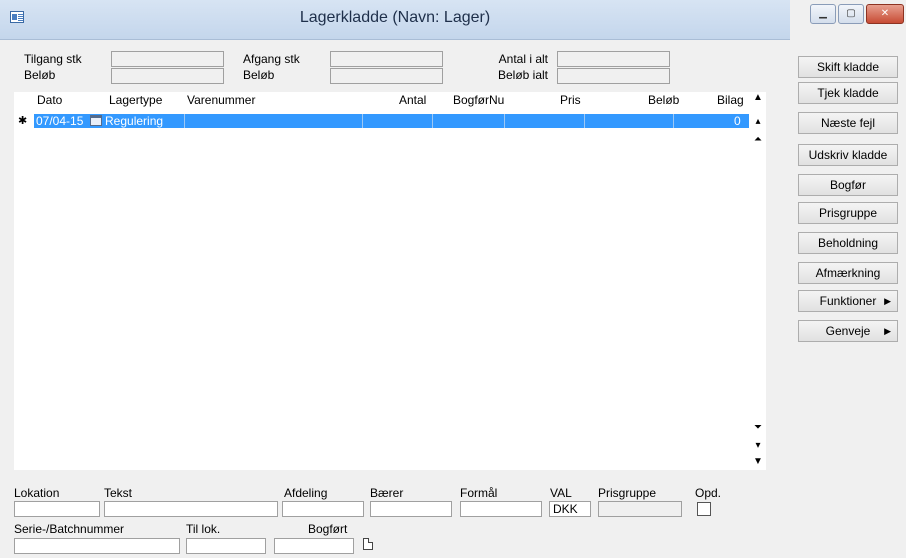 Image resolution: width=906 pixels, height=558 pixels. What do you see at coordinates (191, 509) in the screenshot?
I see `tekst-input` at bounding box center [191, 509].